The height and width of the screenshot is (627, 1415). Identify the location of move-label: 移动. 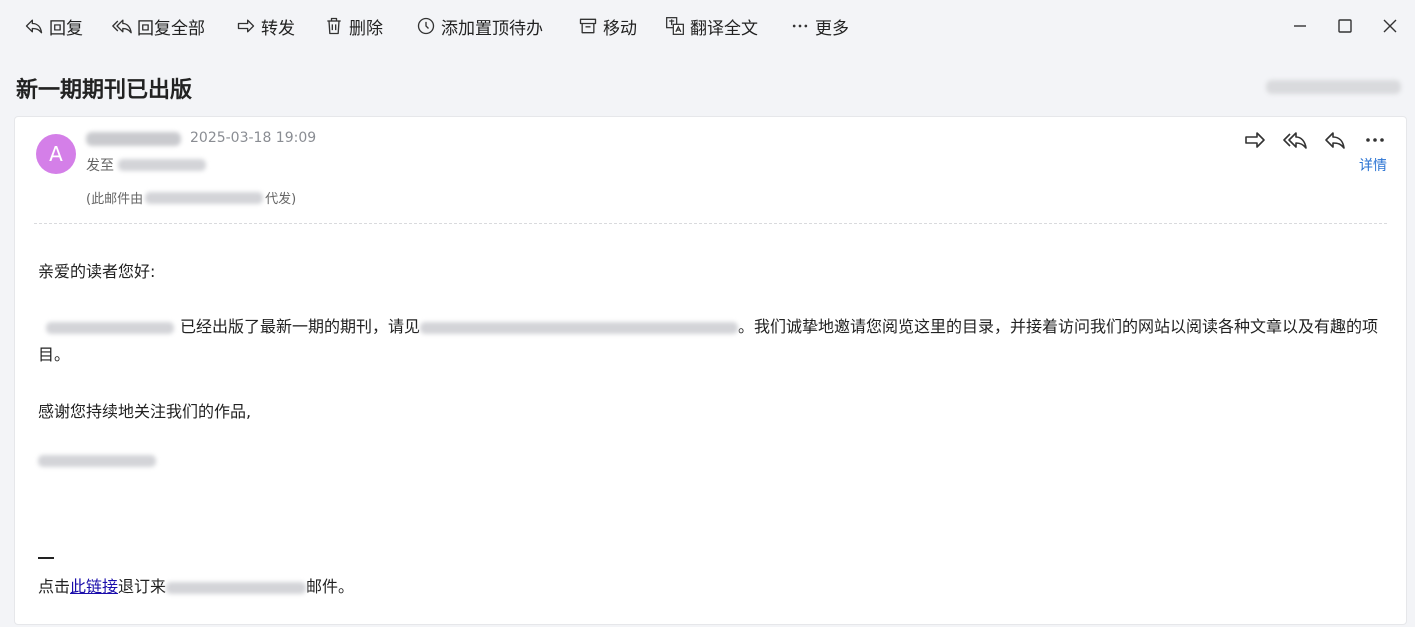
(620, 28).